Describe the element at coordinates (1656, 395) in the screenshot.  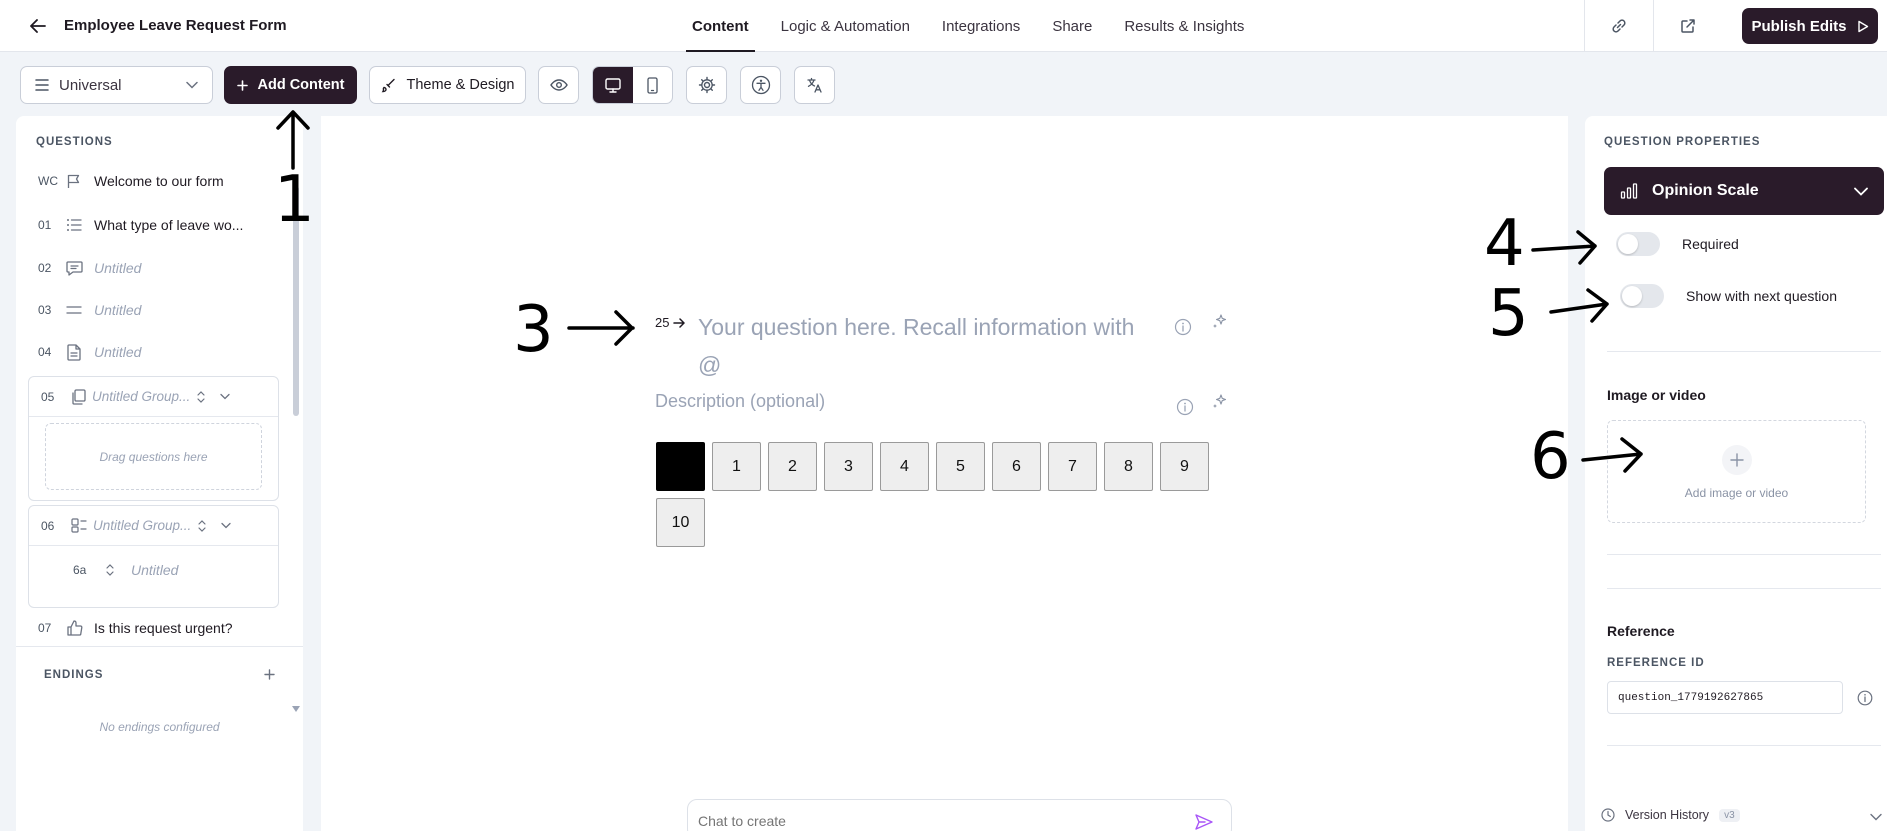
I see `media-heading: Image or video` at that location.